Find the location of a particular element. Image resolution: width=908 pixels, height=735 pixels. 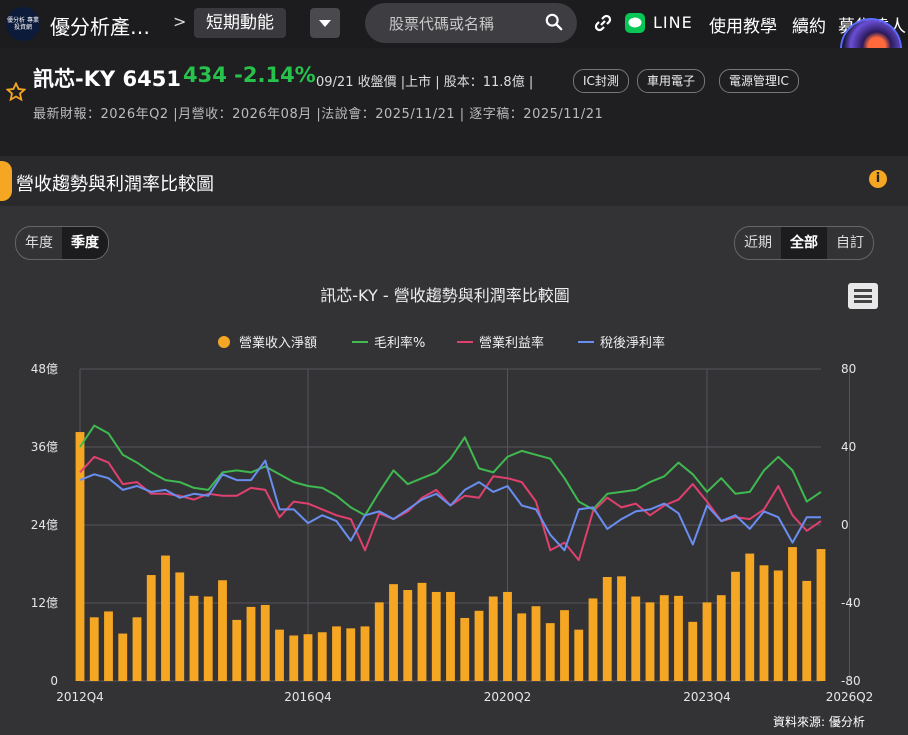

card-accent is located at coordinates (6, 181).